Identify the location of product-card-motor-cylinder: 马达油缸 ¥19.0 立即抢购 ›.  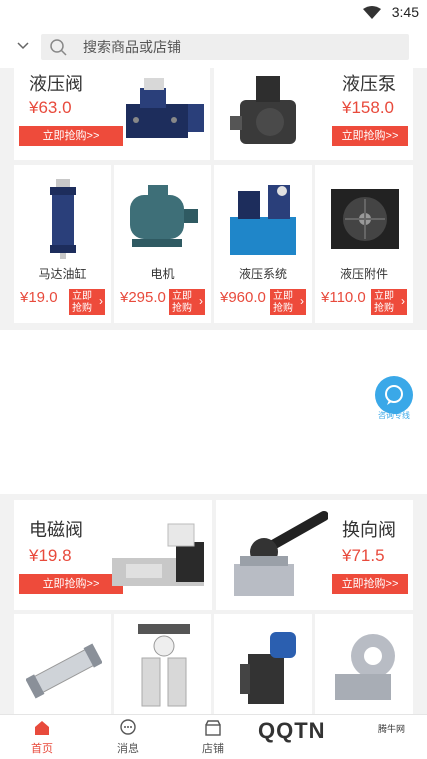
(62, 244).